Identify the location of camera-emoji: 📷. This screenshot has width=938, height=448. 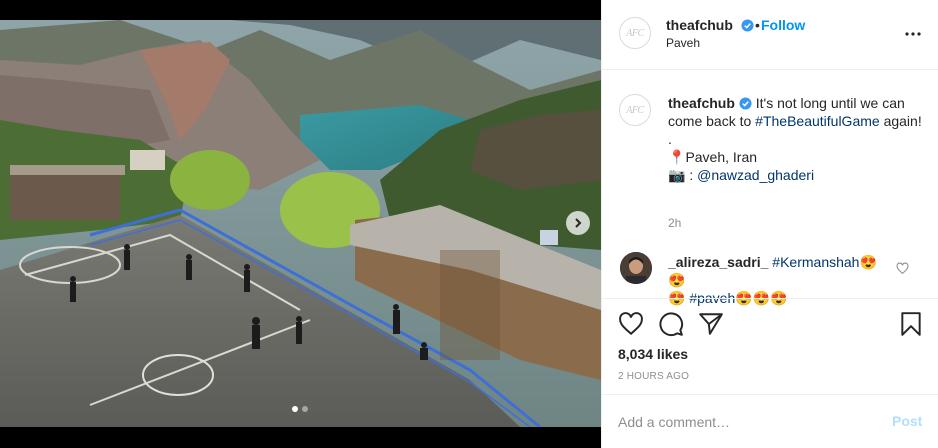
(677, 175).